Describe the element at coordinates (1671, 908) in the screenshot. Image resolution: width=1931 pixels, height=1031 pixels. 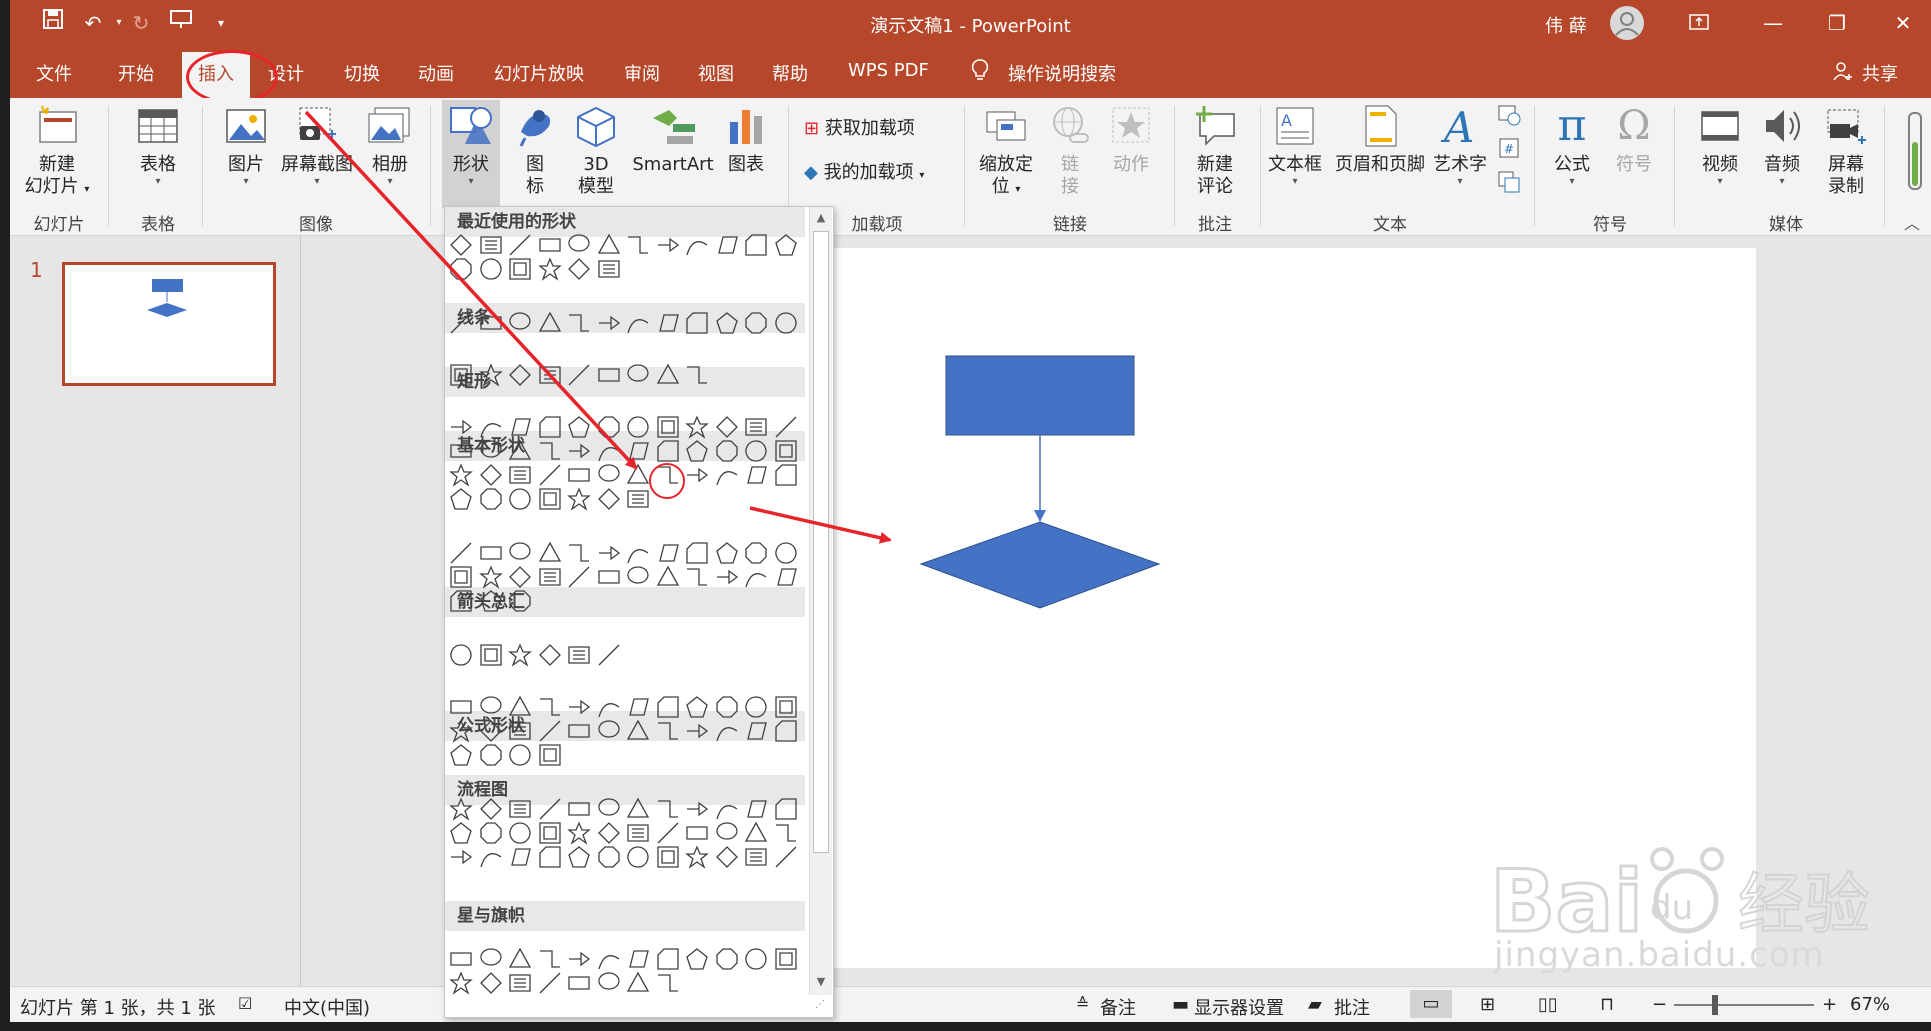
I see `svg-text: du` at that location.